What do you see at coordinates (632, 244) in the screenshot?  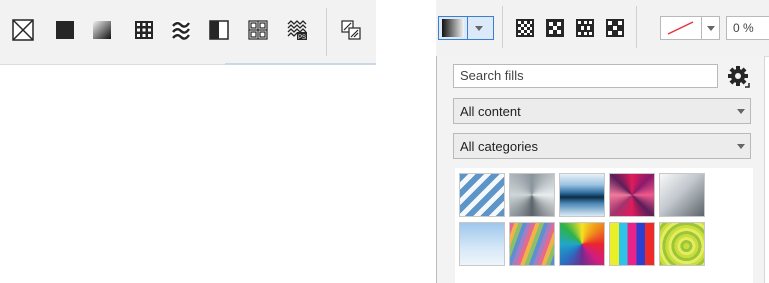 I see `swatch-vertical-rainbow-bars` at bounding box center [632, 244].